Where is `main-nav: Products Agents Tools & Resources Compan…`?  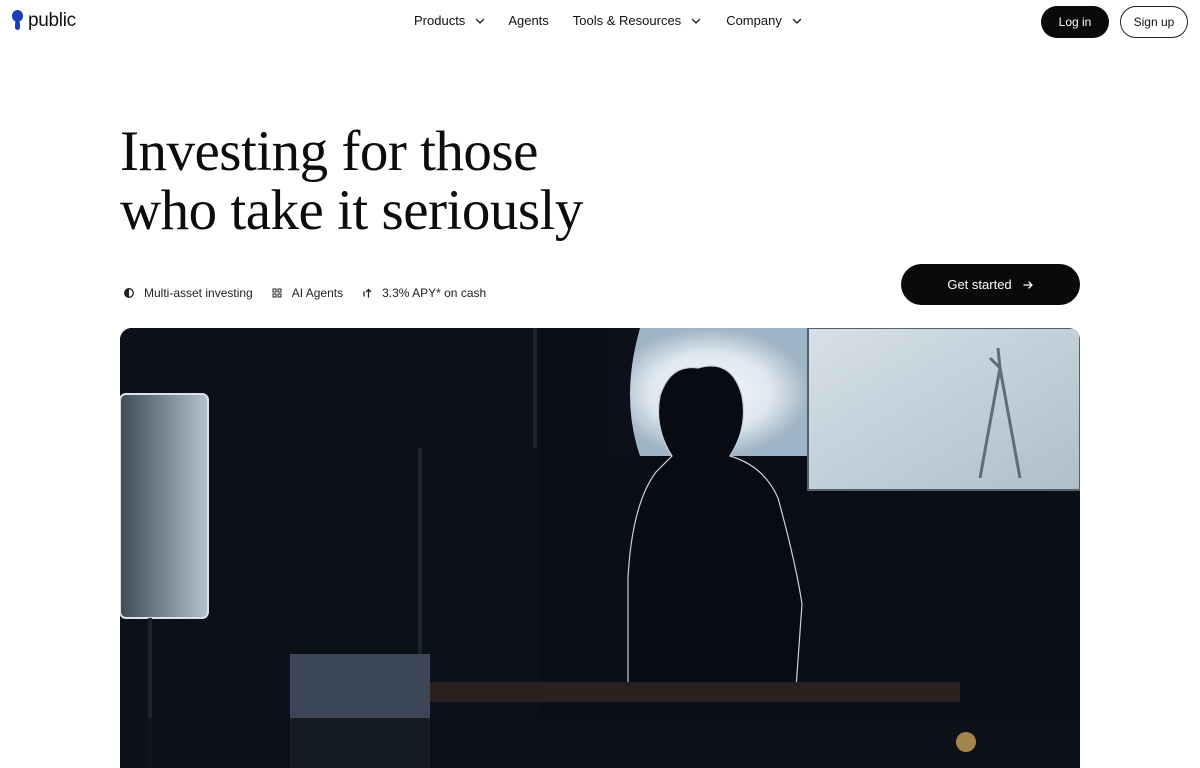 main-nav: Products Agents Tools & Resources Compan… is located at coordinates (608, 20).